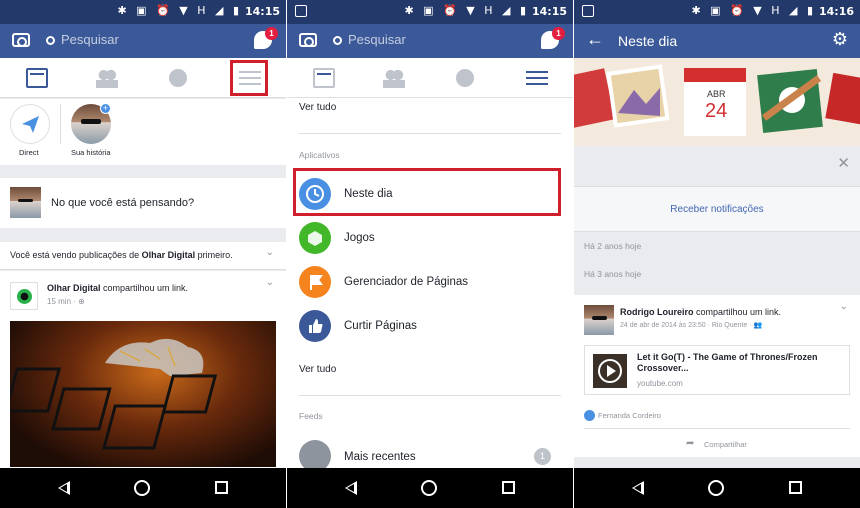 This screenshot has height=508, width=860. What do you see at coordinates (24, 296) in the screenshot?
I see `olhar-digital-logo` at bounding box center [24, 296].